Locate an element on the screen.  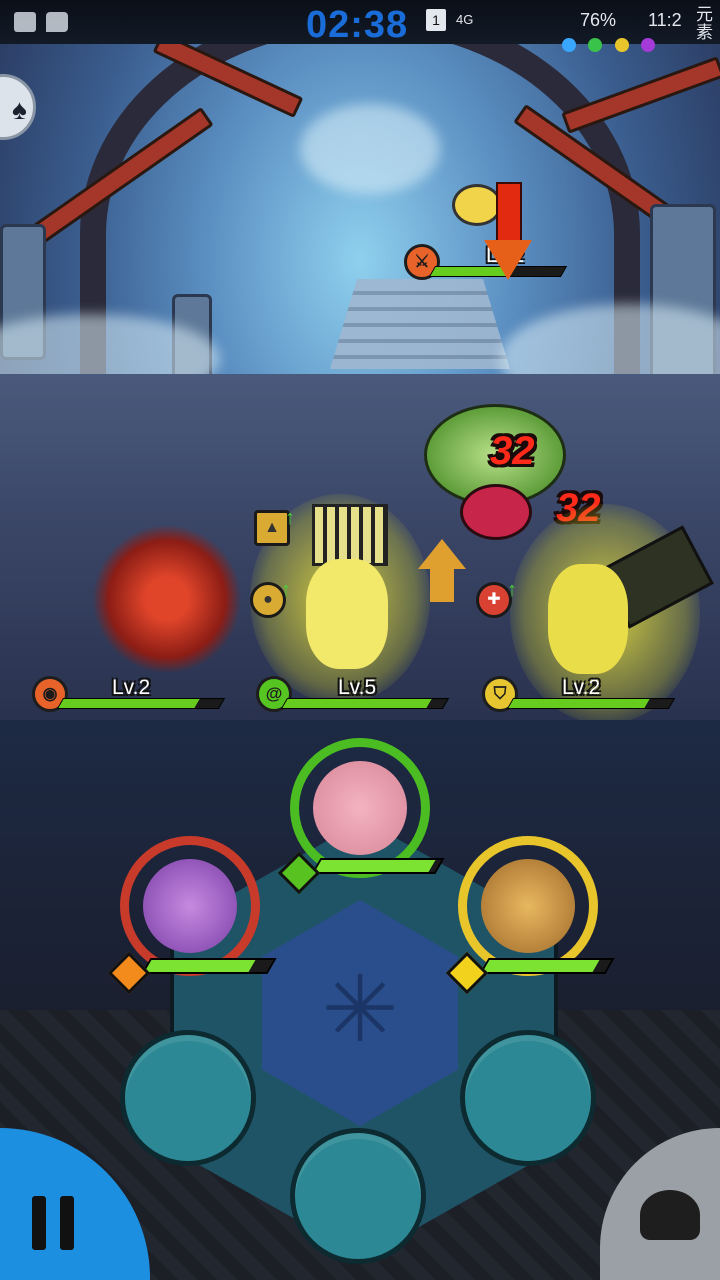
hero-health-bar-2: @ Lv.5 is located at coordinates (353, 695).